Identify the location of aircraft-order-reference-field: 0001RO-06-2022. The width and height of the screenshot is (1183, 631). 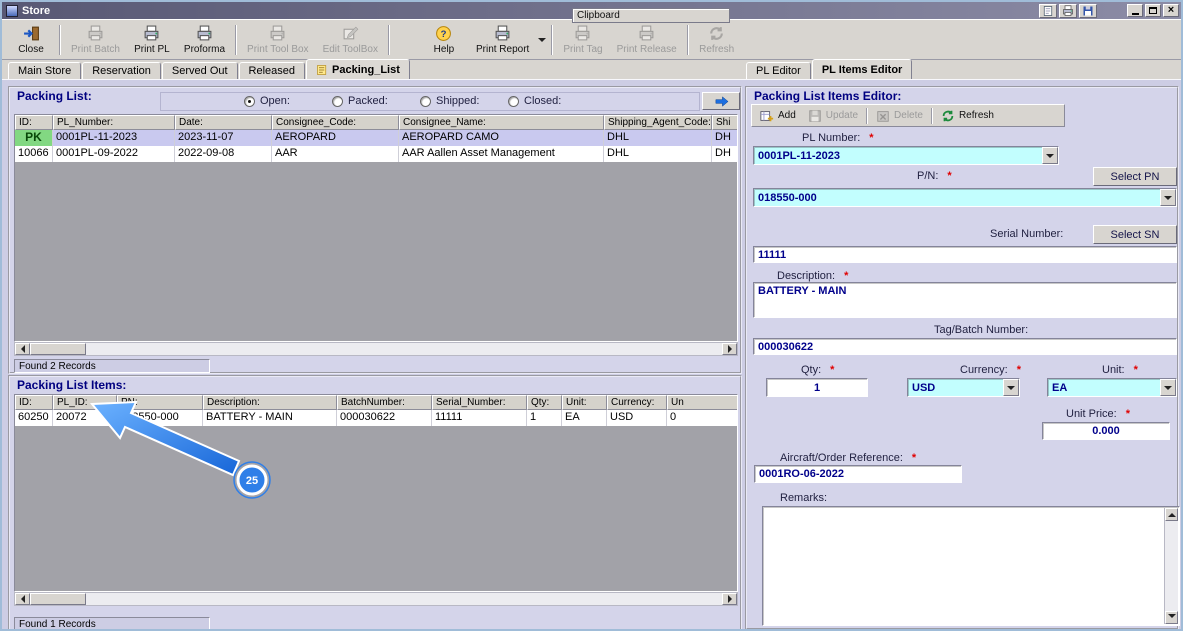
(858, 474).